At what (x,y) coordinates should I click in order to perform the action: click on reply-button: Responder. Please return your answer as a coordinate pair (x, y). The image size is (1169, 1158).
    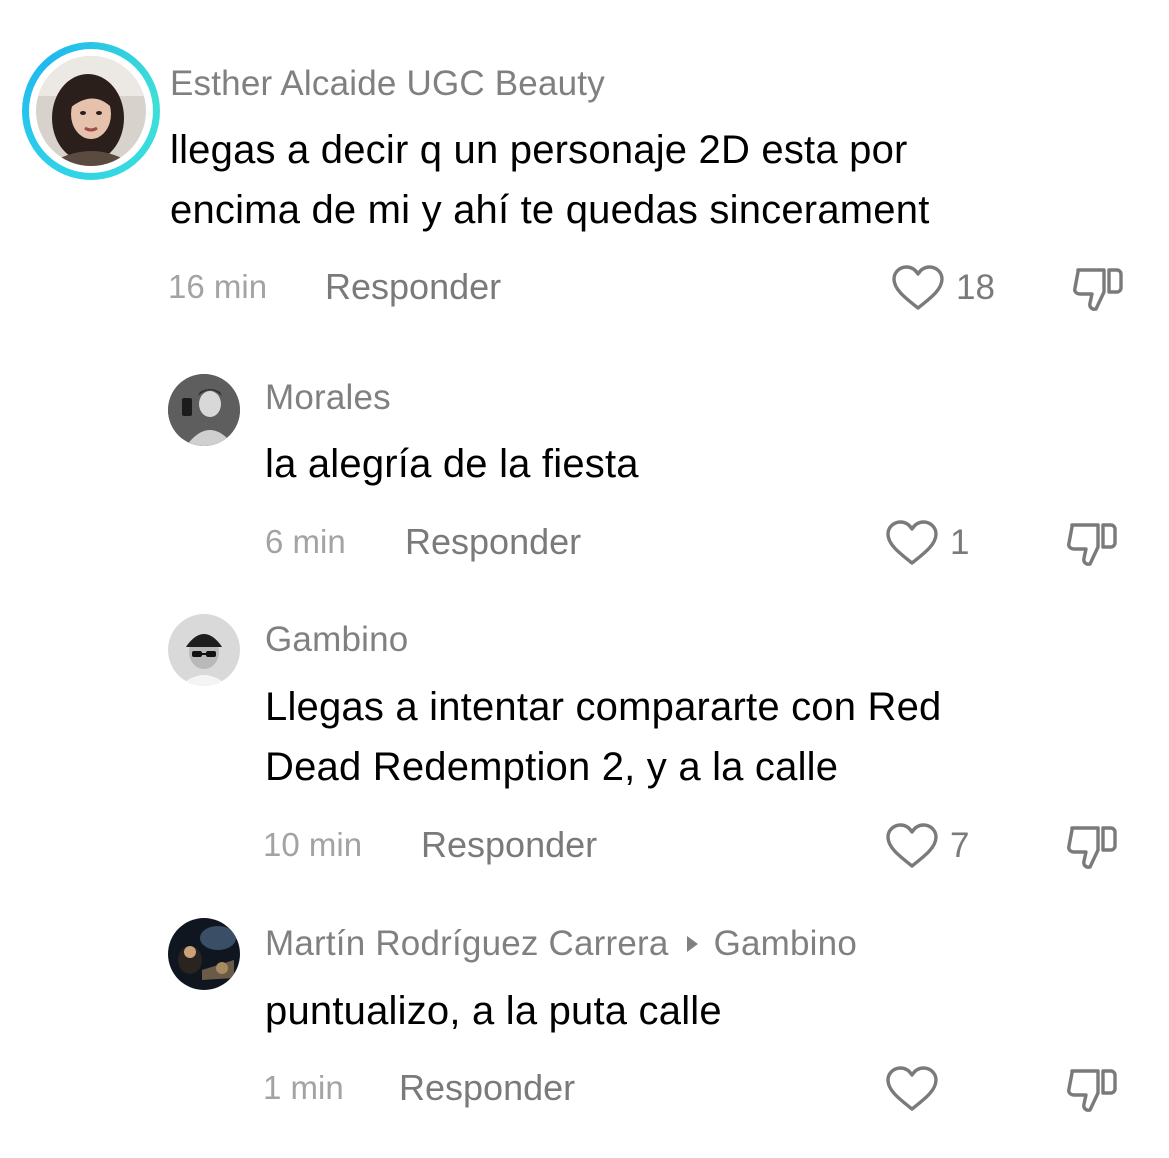
    Looking at the image, I should click on (487, 1088).